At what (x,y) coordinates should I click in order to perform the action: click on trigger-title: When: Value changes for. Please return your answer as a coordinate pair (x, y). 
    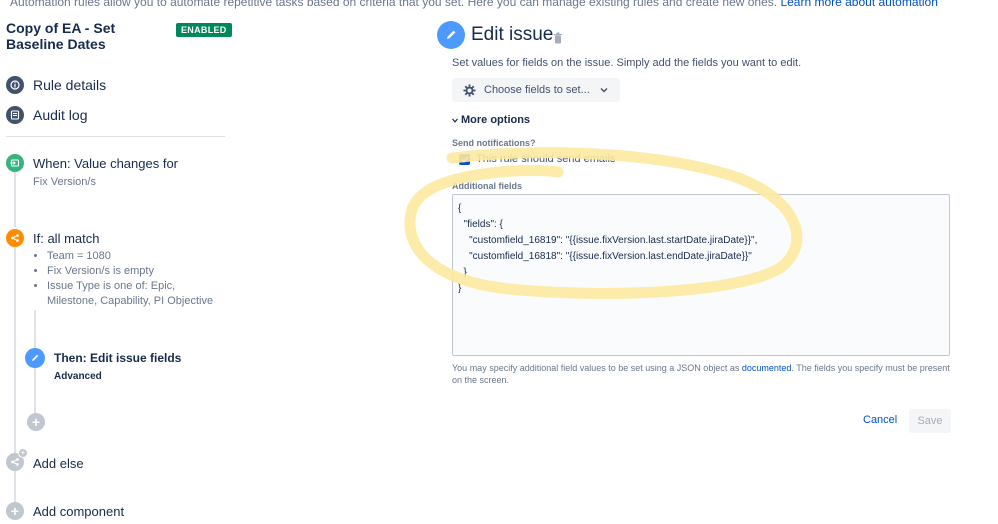
    Looking at the image, I should click on (105, 163).